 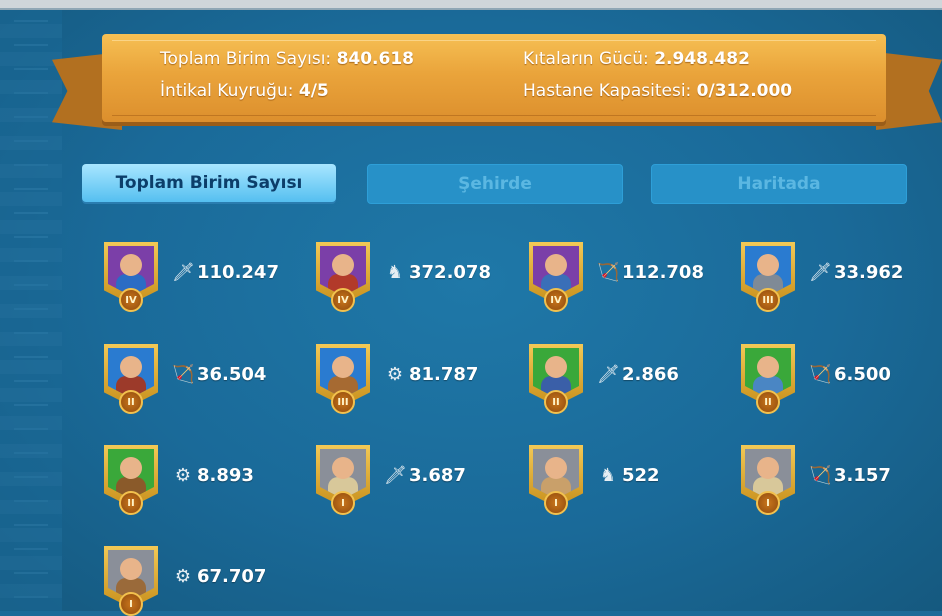 I want to click on top-edge, so click(x=471, y=5).